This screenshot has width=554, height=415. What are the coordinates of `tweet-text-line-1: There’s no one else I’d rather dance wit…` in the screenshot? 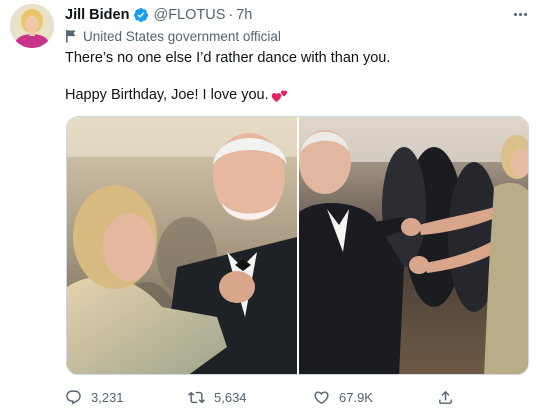 It's located at (228, 58).